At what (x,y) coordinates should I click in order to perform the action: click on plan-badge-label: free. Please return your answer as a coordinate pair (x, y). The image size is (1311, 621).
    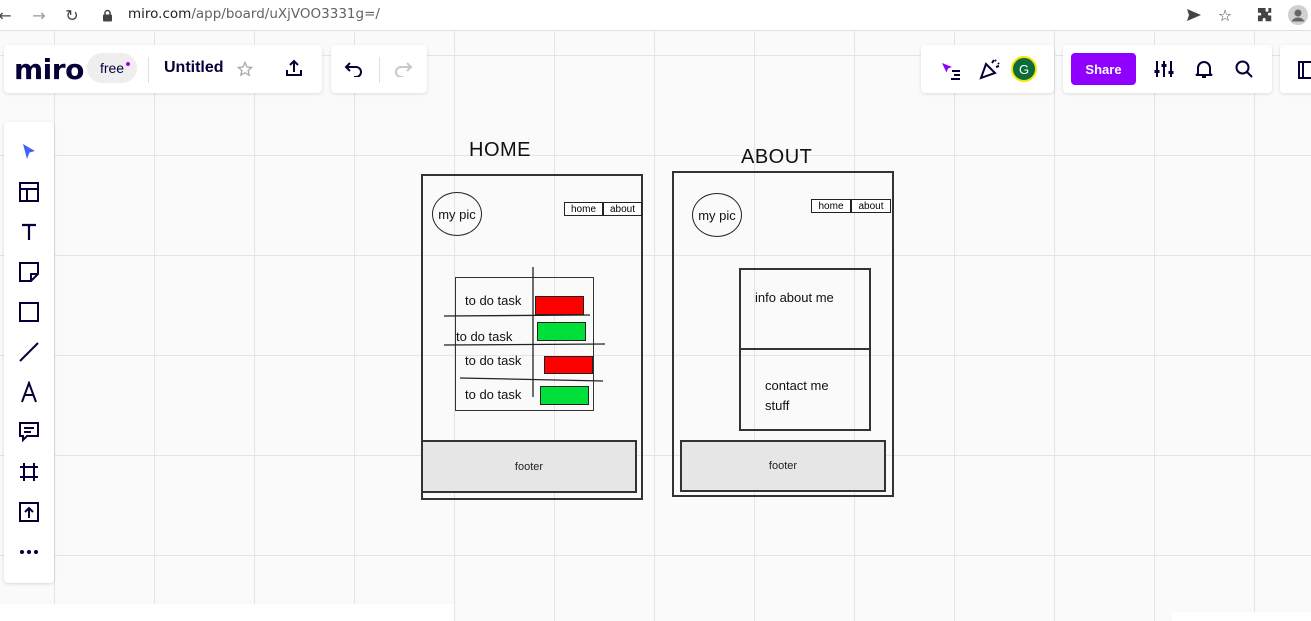
    Looking at the image, I should click on (112, 68).